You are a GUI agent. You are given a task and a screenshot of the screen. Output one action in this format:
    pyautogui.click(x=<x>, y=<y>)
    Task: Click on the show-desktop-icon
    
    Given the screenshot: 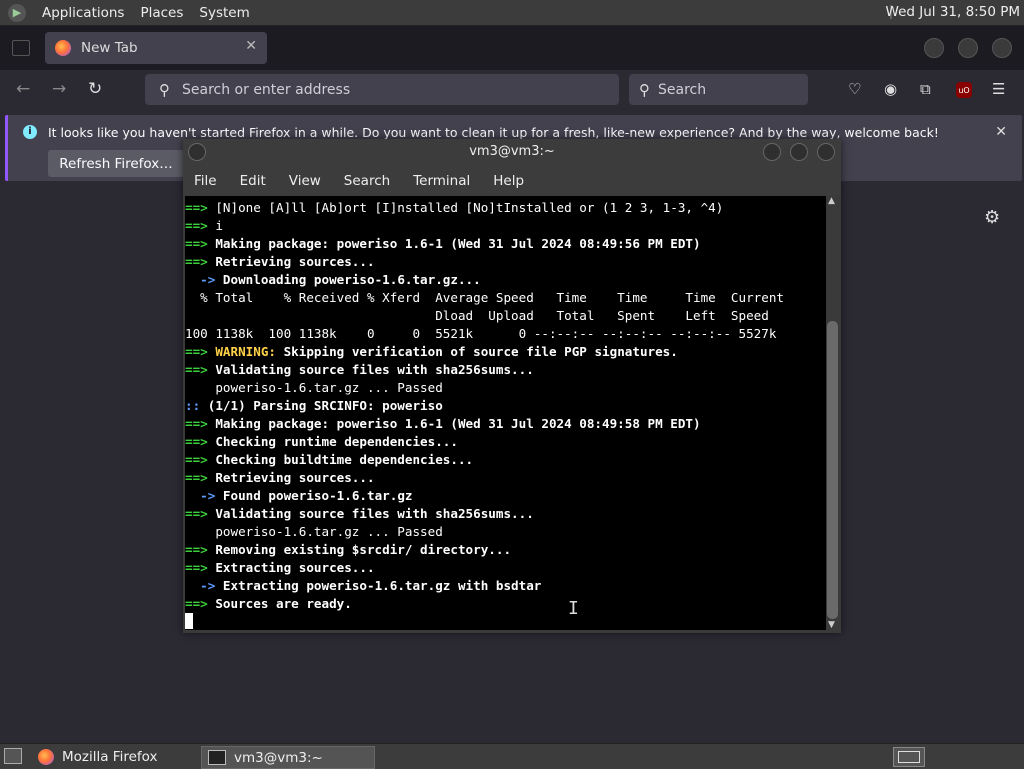 What is the action you would take?
    pyautogui.click(x=13, y=756)
    